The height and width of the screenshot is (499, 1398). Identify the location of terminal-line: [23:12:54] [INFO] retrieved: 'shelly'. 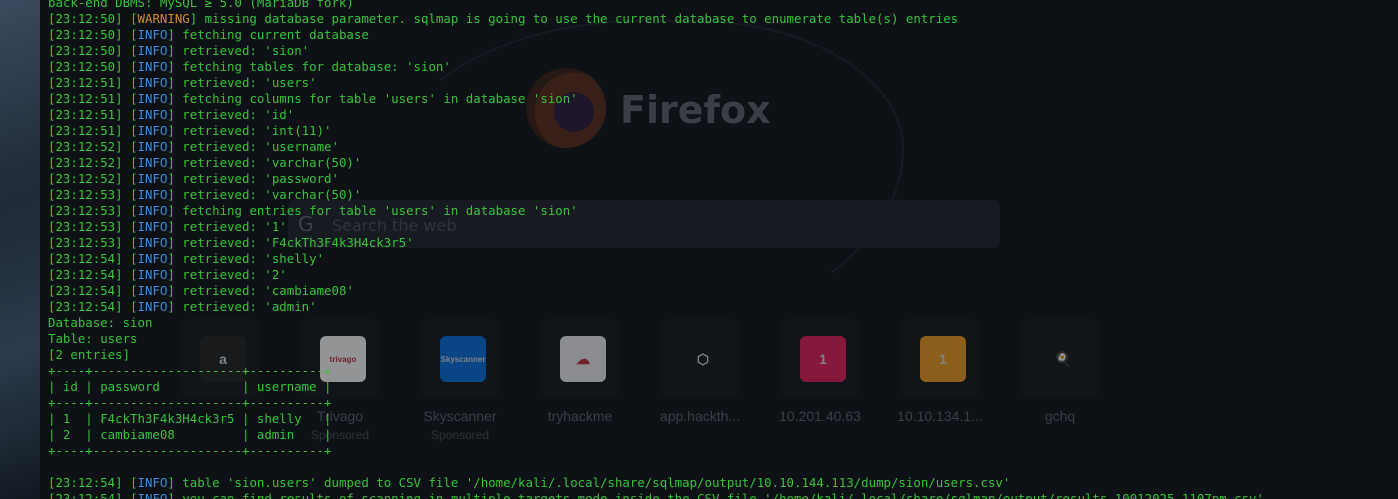
(656, 259).